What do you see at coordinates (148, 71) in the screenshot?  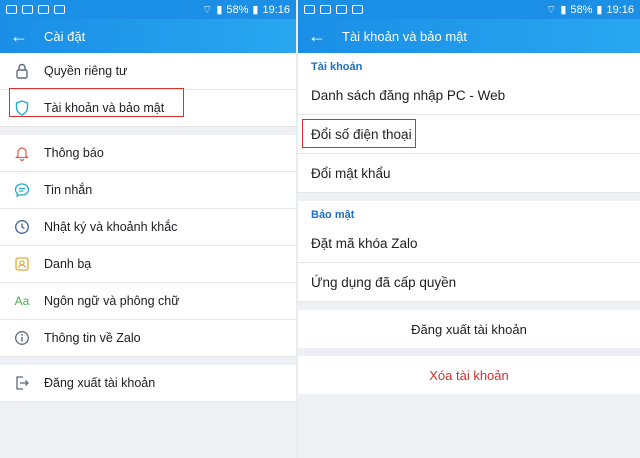 I see `settings-item-privacy: Quyền riêng tư` at bounding box center [148, 71].